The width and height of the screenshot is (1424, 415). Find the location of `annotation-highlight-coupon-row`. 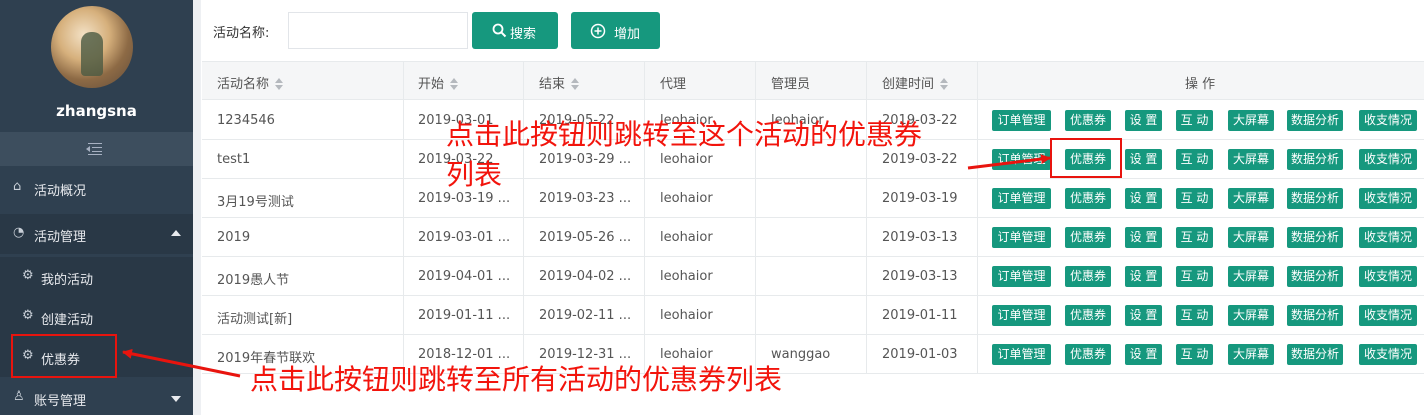

annotation-highlight-coupon-row is located at coordinates (1086, 158).